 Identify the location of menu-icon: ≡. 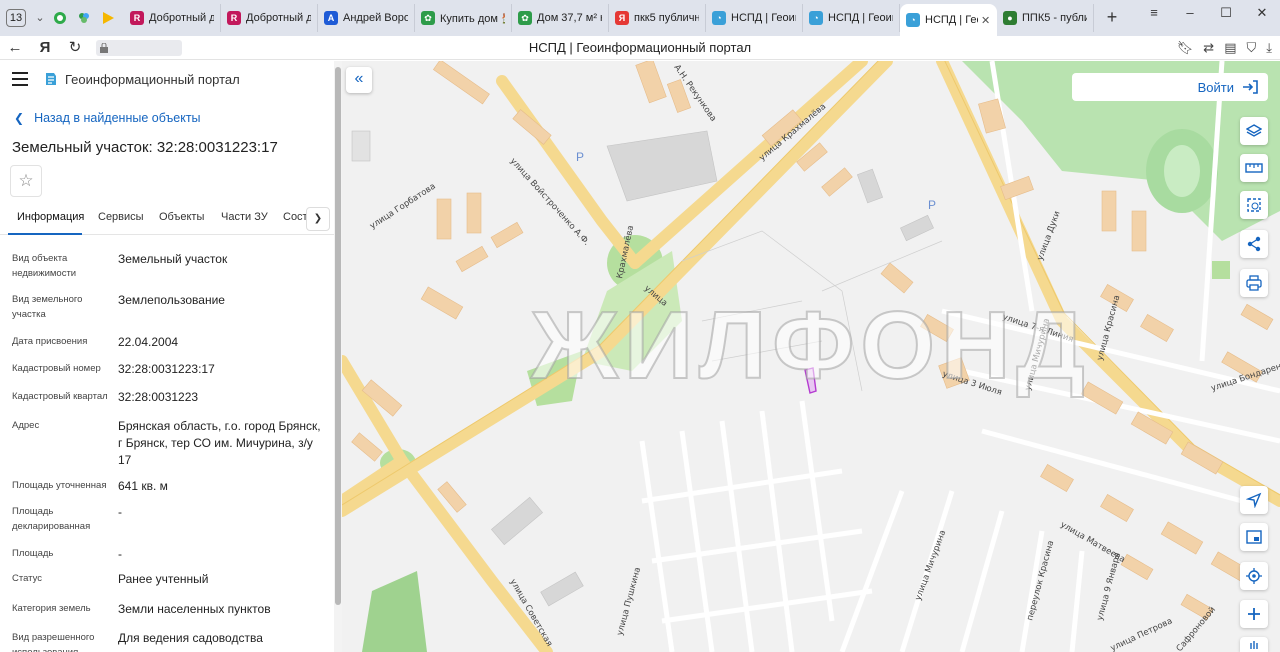
(1154, 13).